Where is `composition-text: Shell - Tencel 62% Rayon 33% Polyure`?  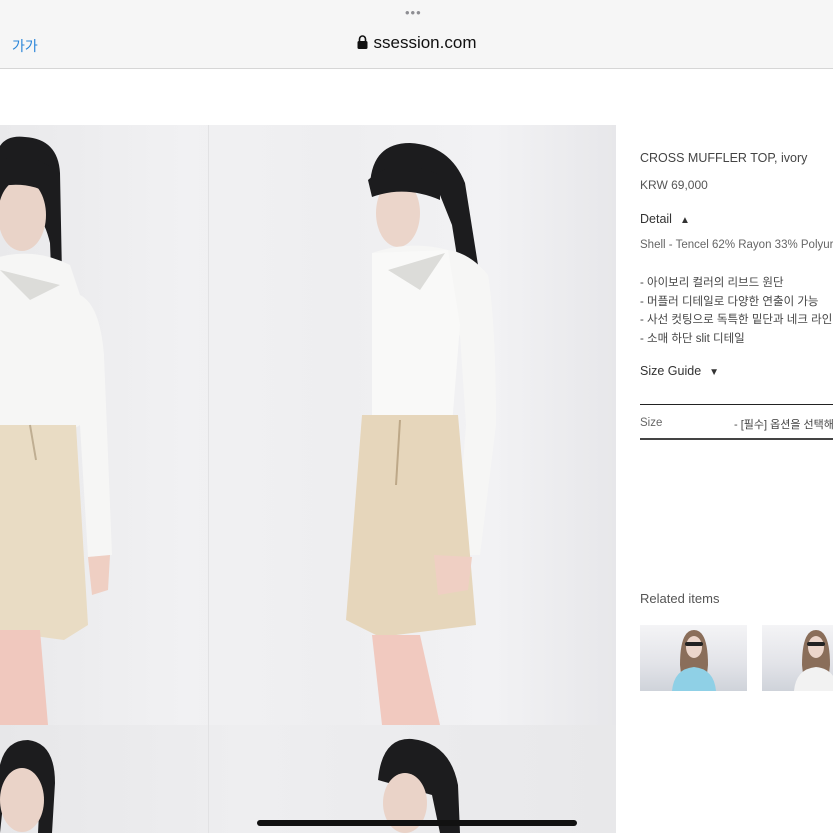
composition-text: Shell - Tencel 62% Rayon 33% Polyure is located at coordinates (736, 245).